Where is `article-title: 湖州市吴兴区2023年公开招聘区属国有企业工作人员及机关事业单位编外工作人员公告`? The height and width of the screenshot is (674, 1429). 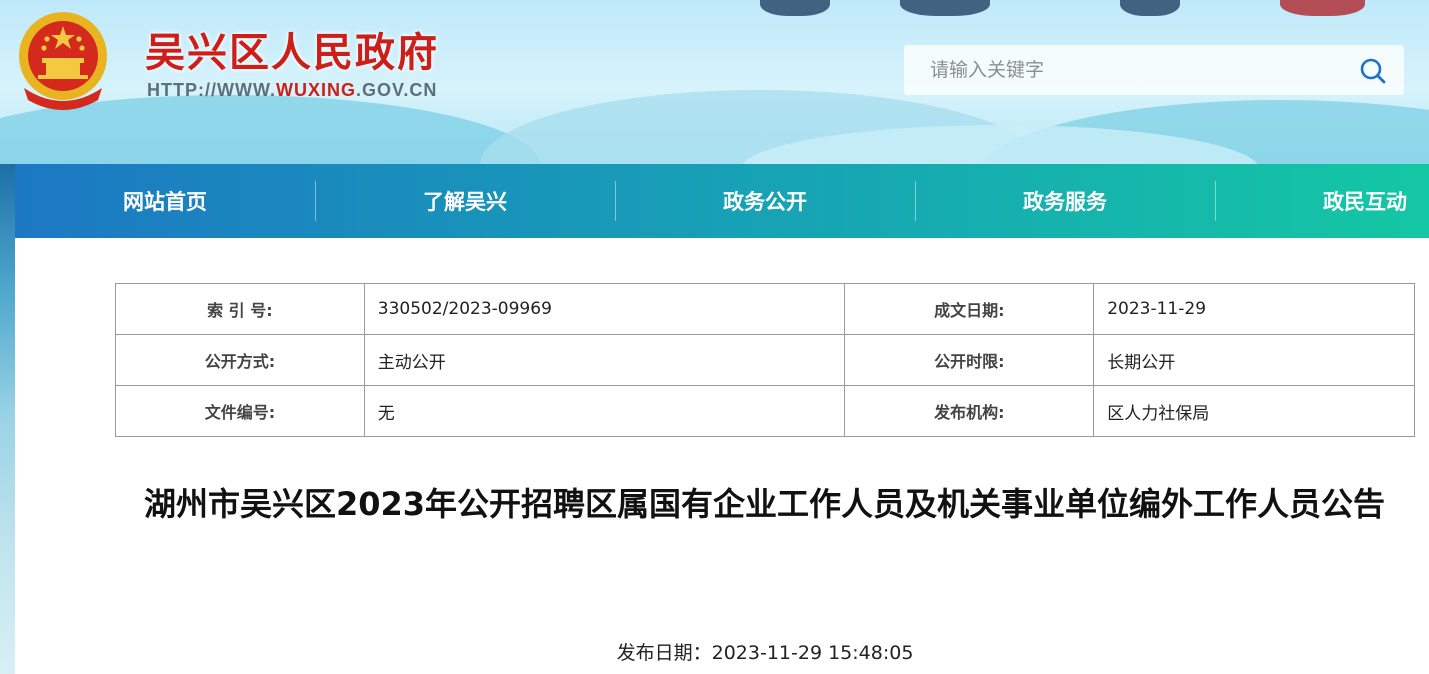
article-title: 湖州市吴兴区2023年公开招聘区属国有企业工作人员及机关事业单位编外工作人员公告 is located at coordinates (764, 504).